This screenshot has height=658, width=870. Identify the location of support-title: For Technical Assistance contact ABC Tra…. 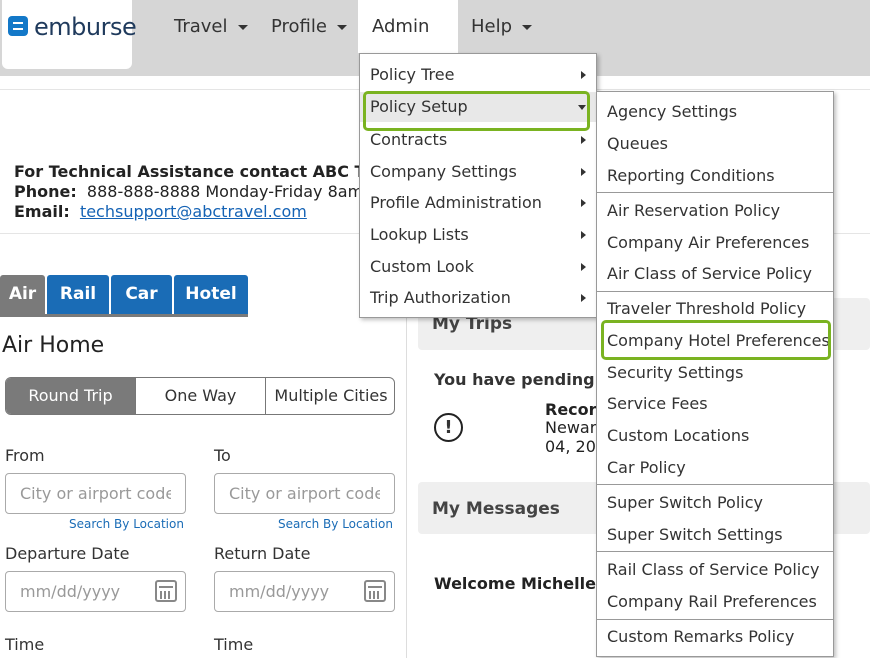
(212, 171).